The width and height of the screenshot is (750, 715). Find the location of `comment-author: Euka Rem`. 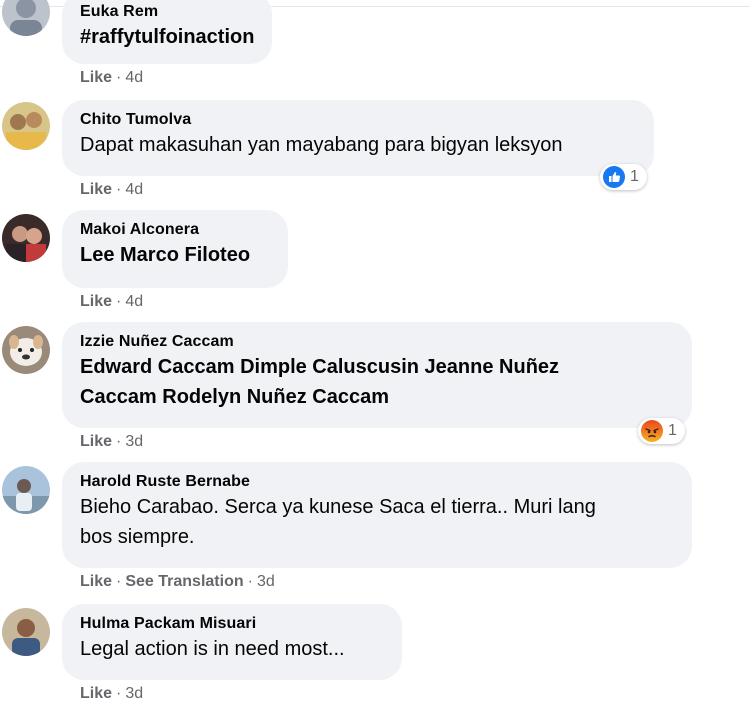

comment-author: Euka Rem is located at coordinates (167, 12).